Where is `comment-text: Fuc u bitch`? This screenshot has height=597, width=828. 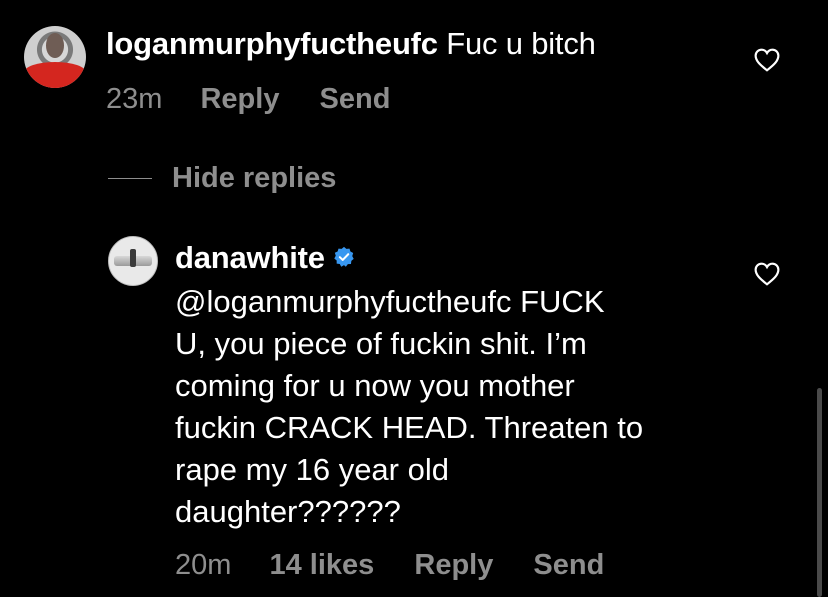
comment-text: Fuc u bitch is located at coordinates (521, 43).